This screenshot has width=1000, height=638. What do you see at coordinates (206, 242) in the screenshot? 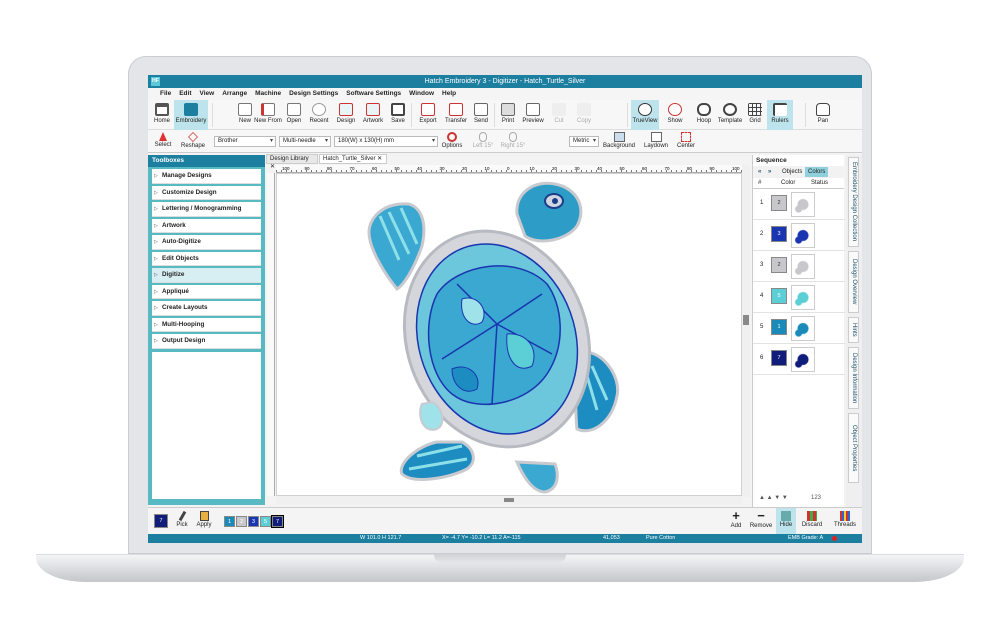
I see `toolbox-auto-digitize: Auto-Digitize` at bounding box center [206, 242].